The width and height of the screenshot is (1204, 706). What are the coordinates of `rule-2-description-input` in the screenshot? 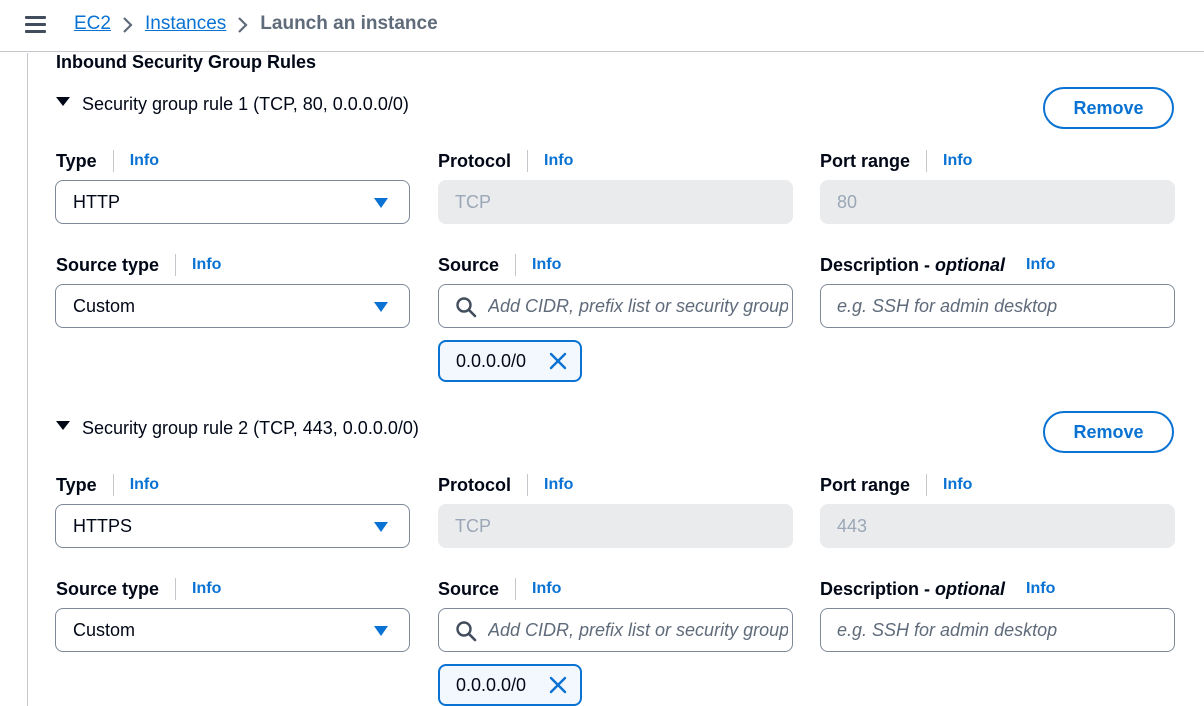 It's located at (997, 630).